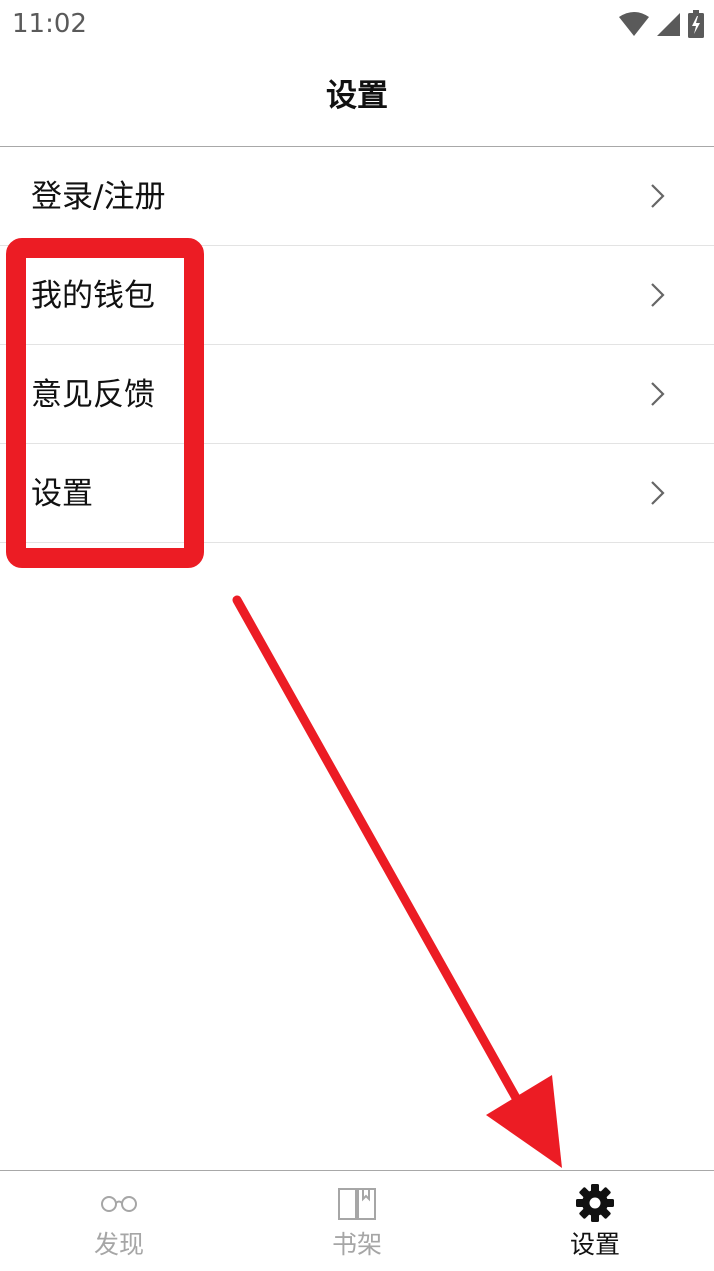 This screenshot has height=1271, width=714. Describe the element at coordinates (93, 296) in the screenshot. I see `menu-item-label: 我的钱包` at that location.